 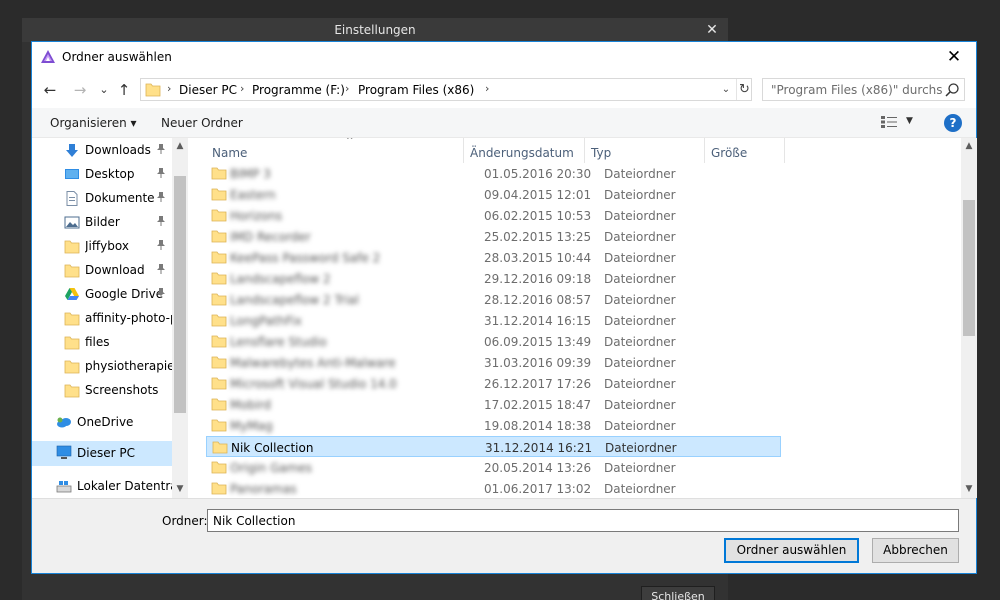 I want to click on nav-item-desktop: Desktop, so click(x=102, y=174).